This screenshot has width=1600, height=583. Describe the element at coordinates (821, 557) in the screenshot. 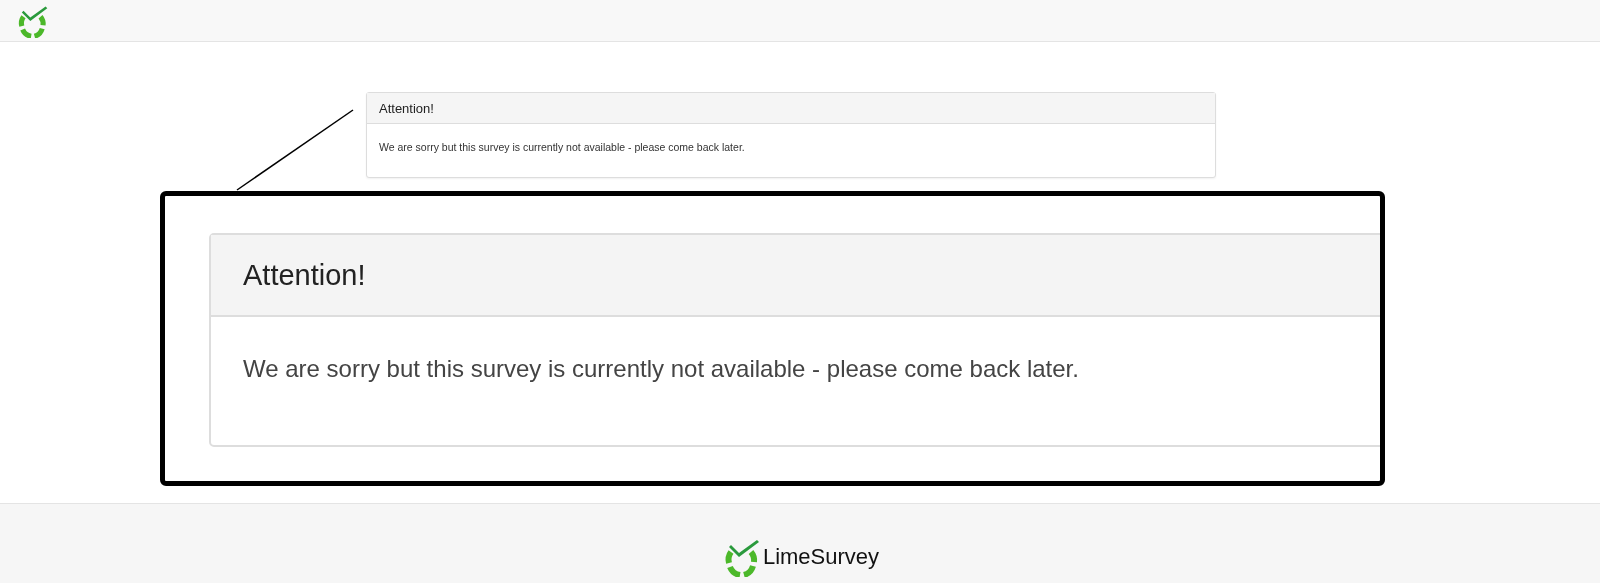

I see `brand-name: LimeSurvey` at that location.